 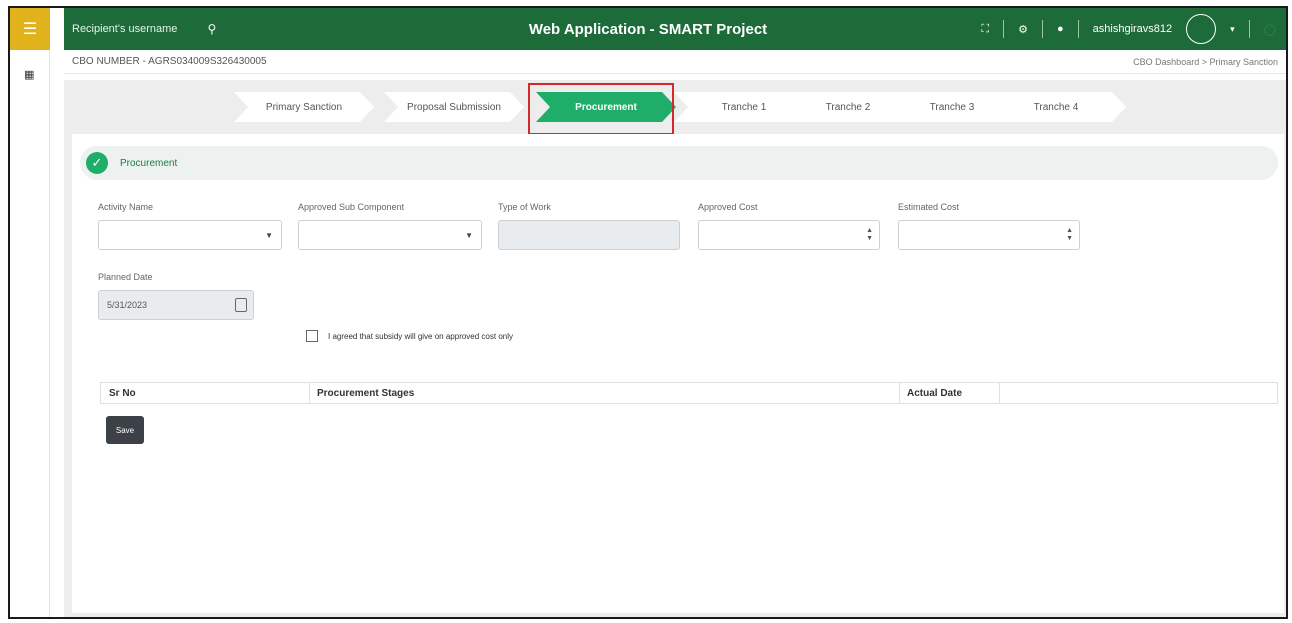 I want to click on type-of-work-input, so click(x=589, y=235).